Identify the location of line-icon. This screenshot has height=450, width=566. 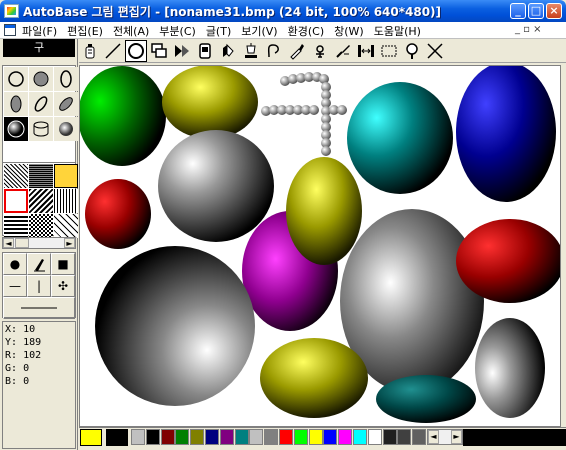
(113, 51).